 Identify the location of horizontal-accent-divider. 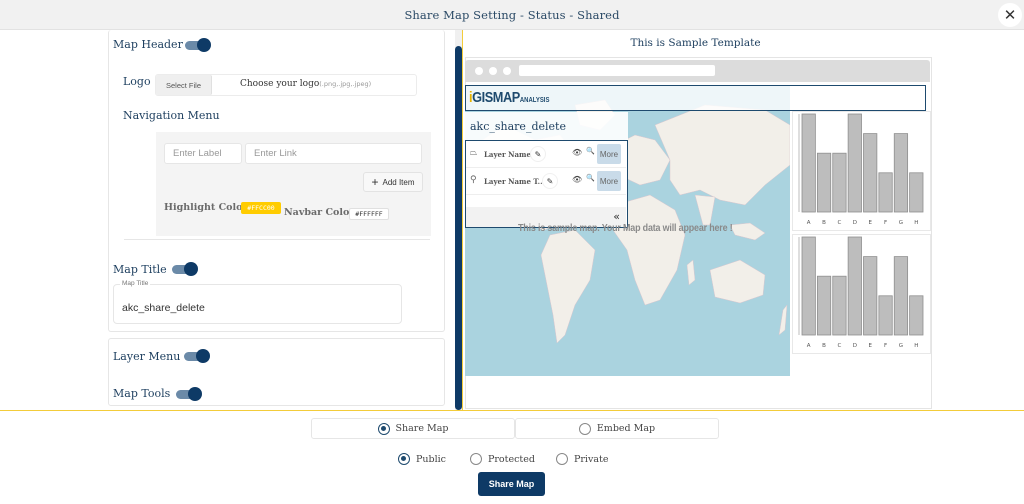
(512, 410).